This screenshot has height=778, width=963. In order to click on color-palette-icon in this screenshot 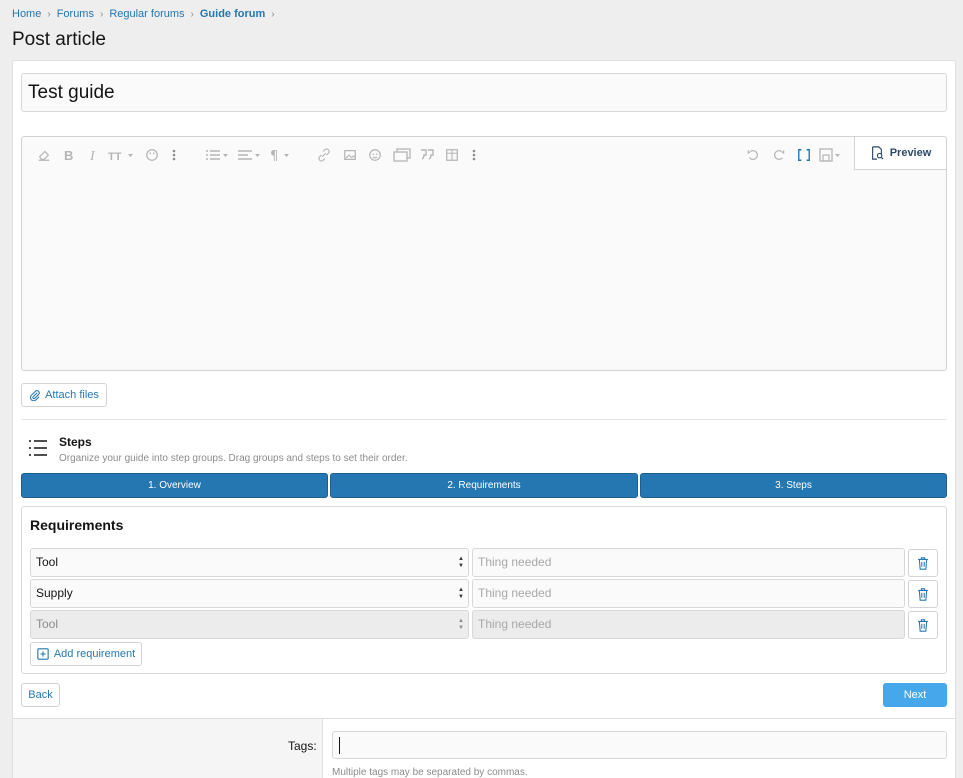, I will do `click(152, 155)`.